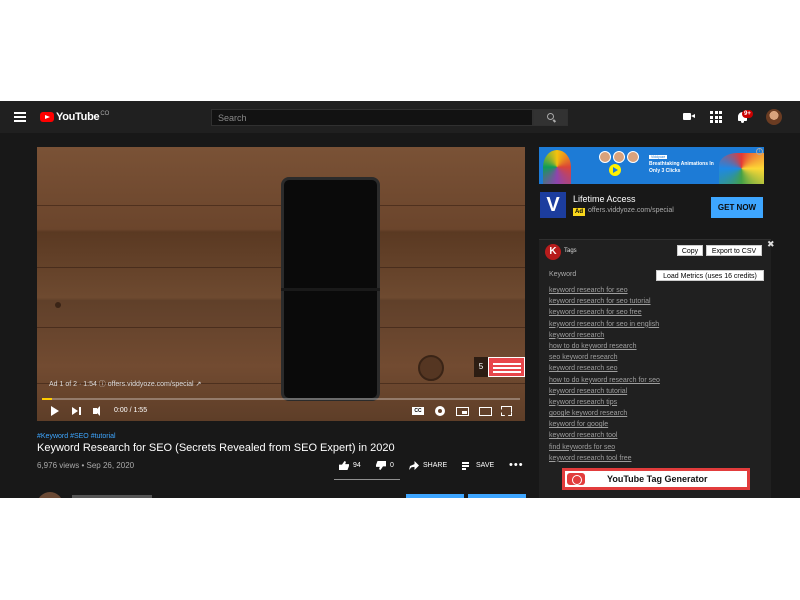 This screenshot has width=800, height=600. What do you see at coordinates (516, 465) in the screenshot?
I see `more-actions-icon: •••` at bounding box center [516, 465].